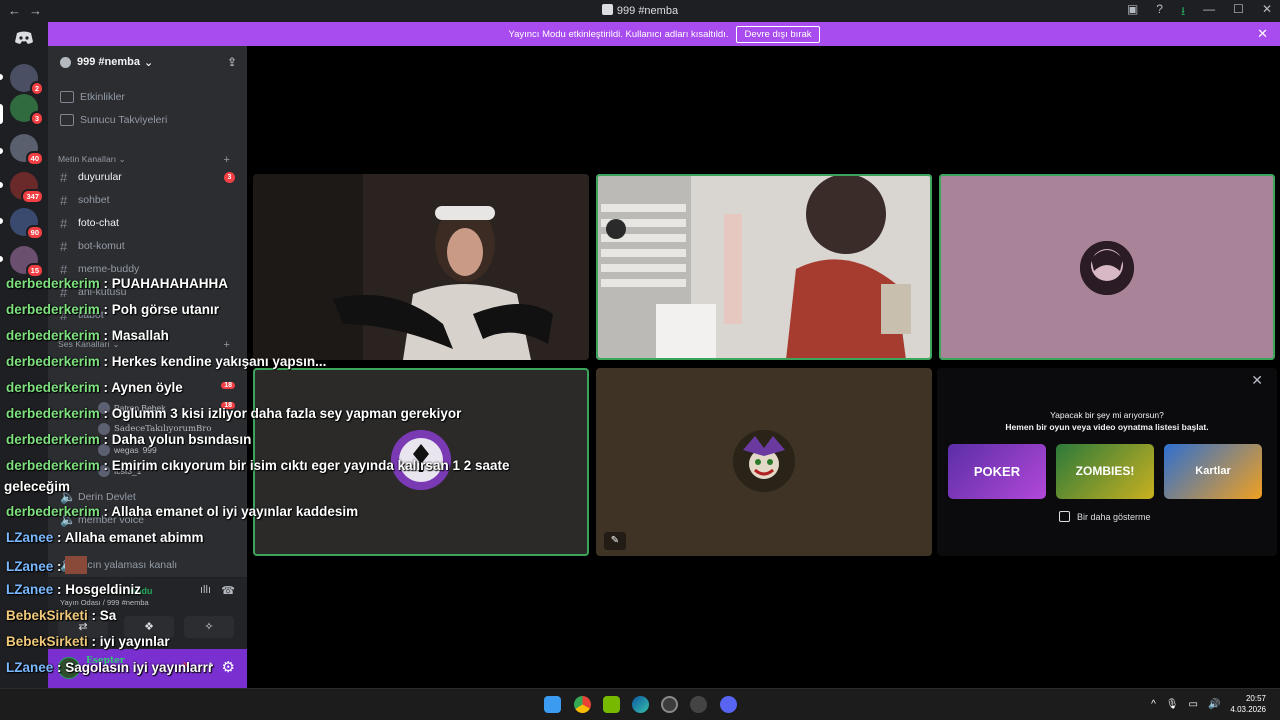 This screenshot has width=1280, height=720. I want to click on display-tray-icon: ▭, so click(1193, 704).